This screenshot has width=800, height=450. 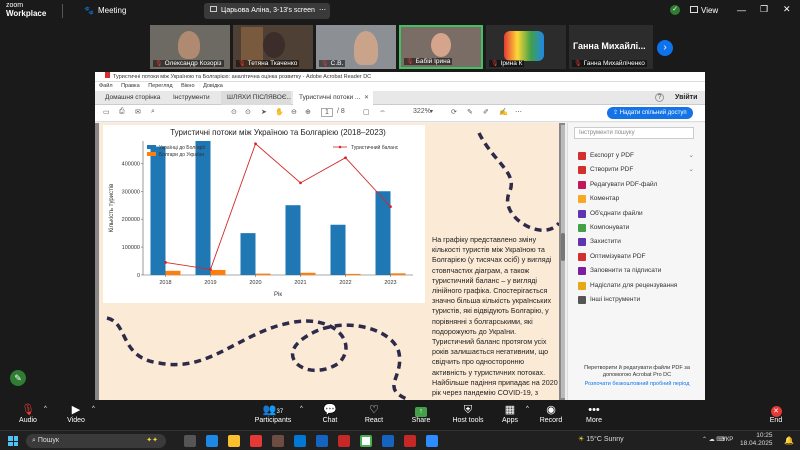 What do you see at coordinates (636, 228) in the screenshot?
I see `tool-item: Компонувати` at bounding box center [636, 228].